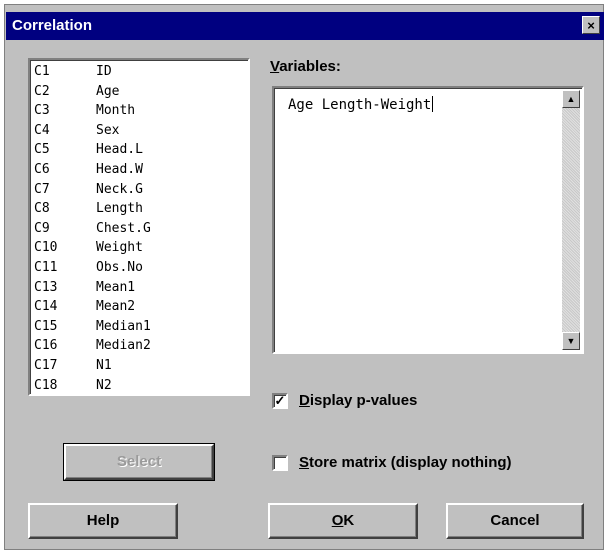 This screenshot has width=610, height=550. I want to click on list-item: C15 Median1, so click(92, 326).